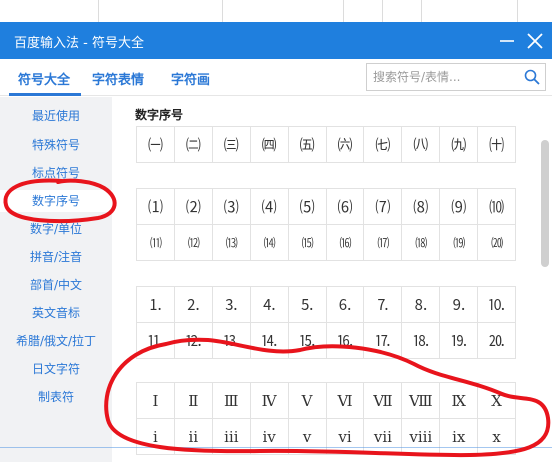 The image size is (552, 462). What do you see at coordinates (383, 145) in the screenshot?
I see `symbol-cell: ㈦` at bounding box center [383, 145].